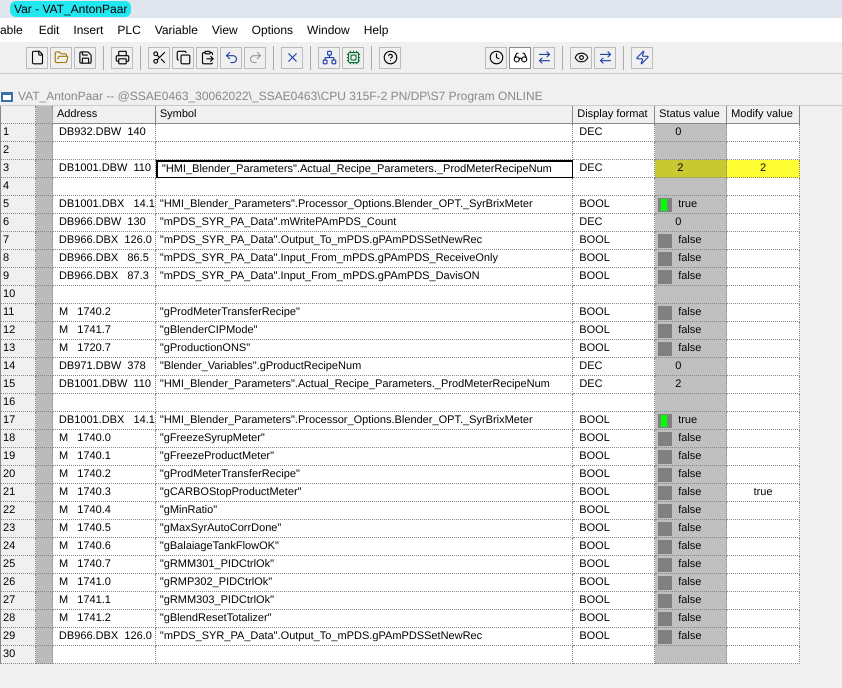 The height and width of the screenshot is (688, 842). What do you see at coordinates (224, 30) in the screenshot?
I see `menu-item: View` at bounding box center [224, 30].